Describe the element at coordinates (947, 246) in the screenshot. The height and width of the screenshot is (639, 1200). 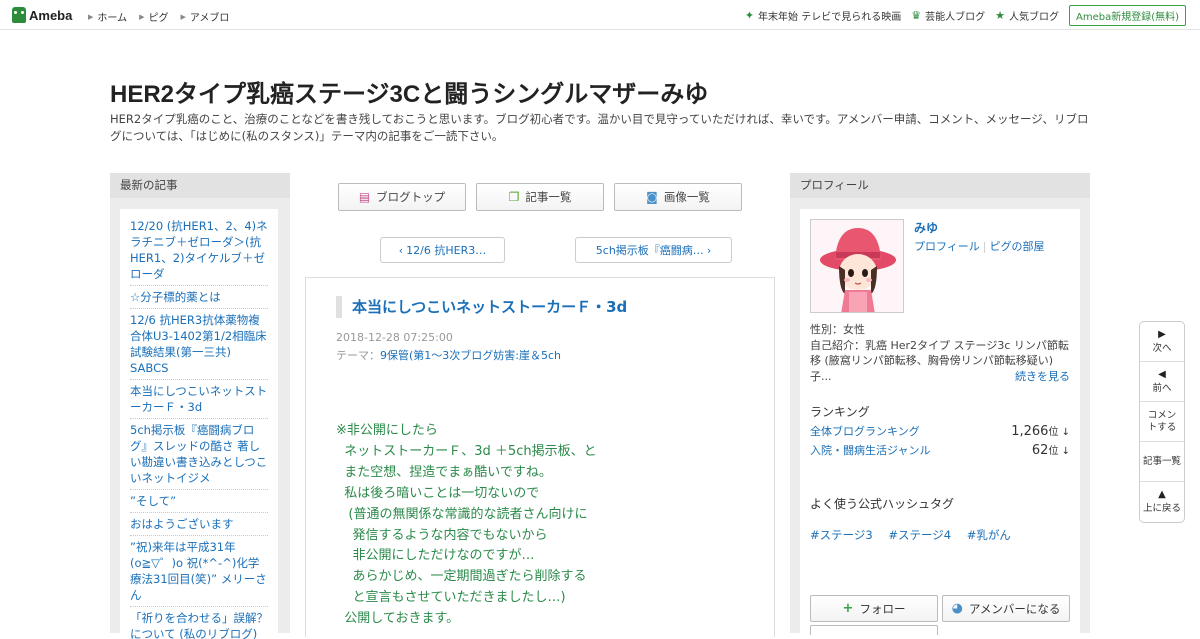
I see `profile-link: プロフィール` at that location.